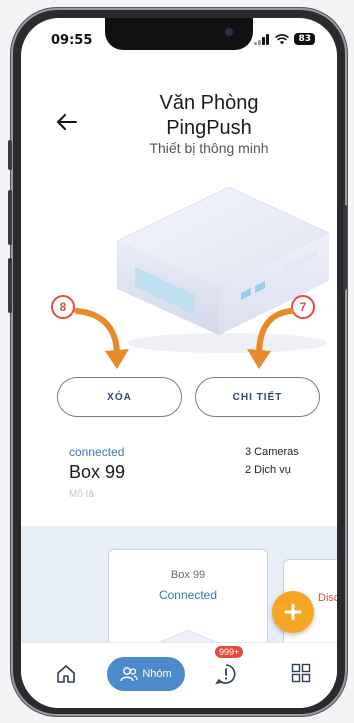  I want to click on camera-count: 3 Cameras, so click(272, 452).